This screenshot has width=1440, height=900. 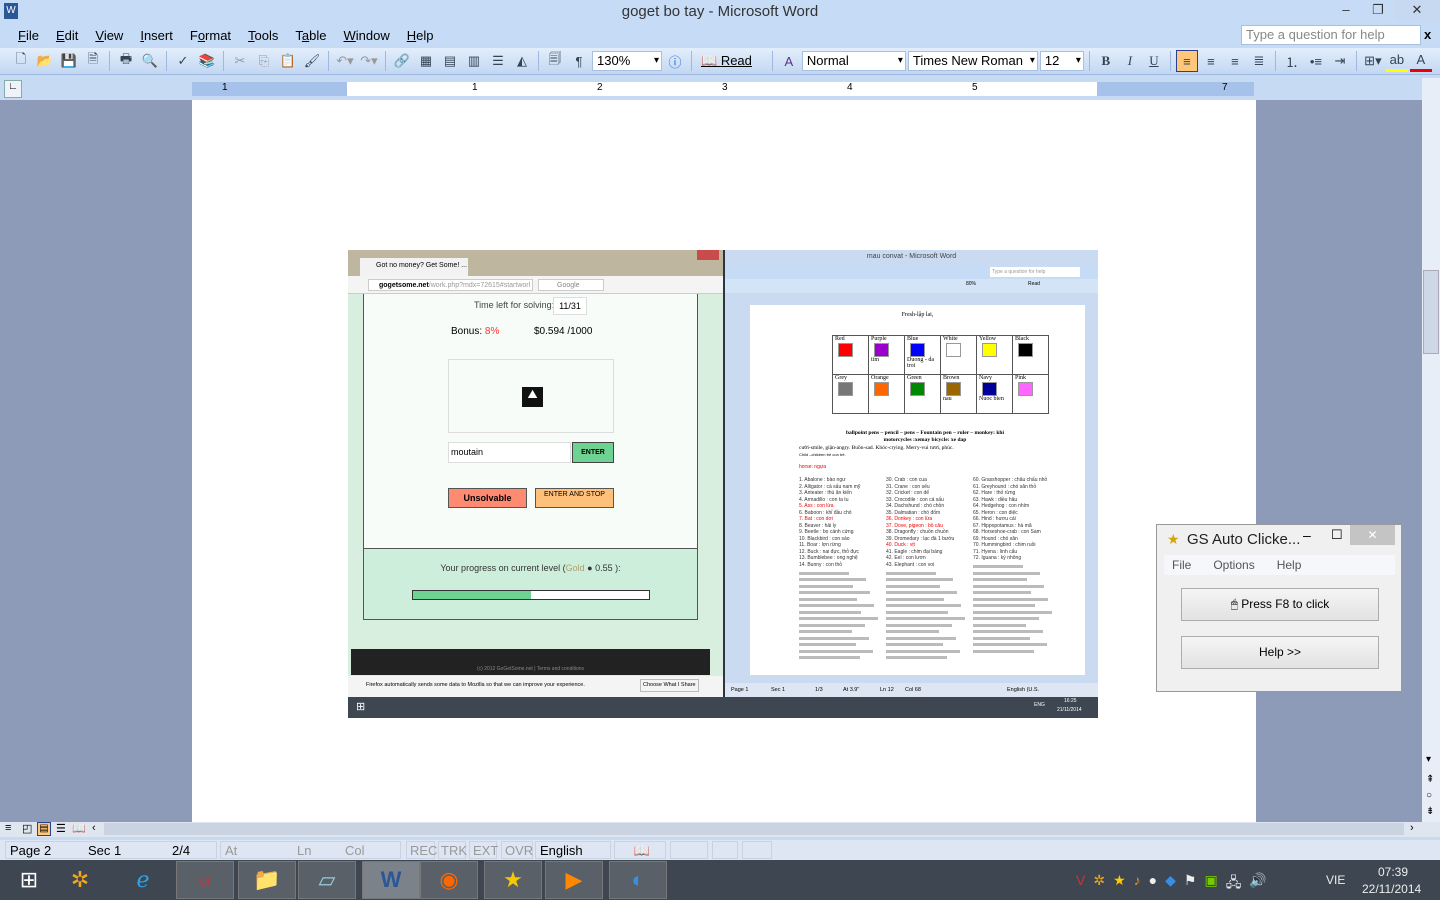 I want to click on input-language: VIE, so click(x=1335, y=880).